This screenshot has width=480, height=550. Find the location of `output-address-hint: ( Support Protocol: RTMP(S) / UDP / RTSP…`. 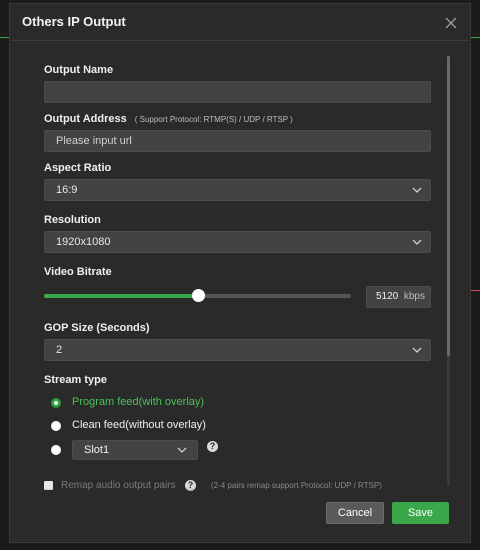

output-address-hint: ( Support Protocol: RTMP(S) / UDP / RTSP… is located at coordinates (213, 119).